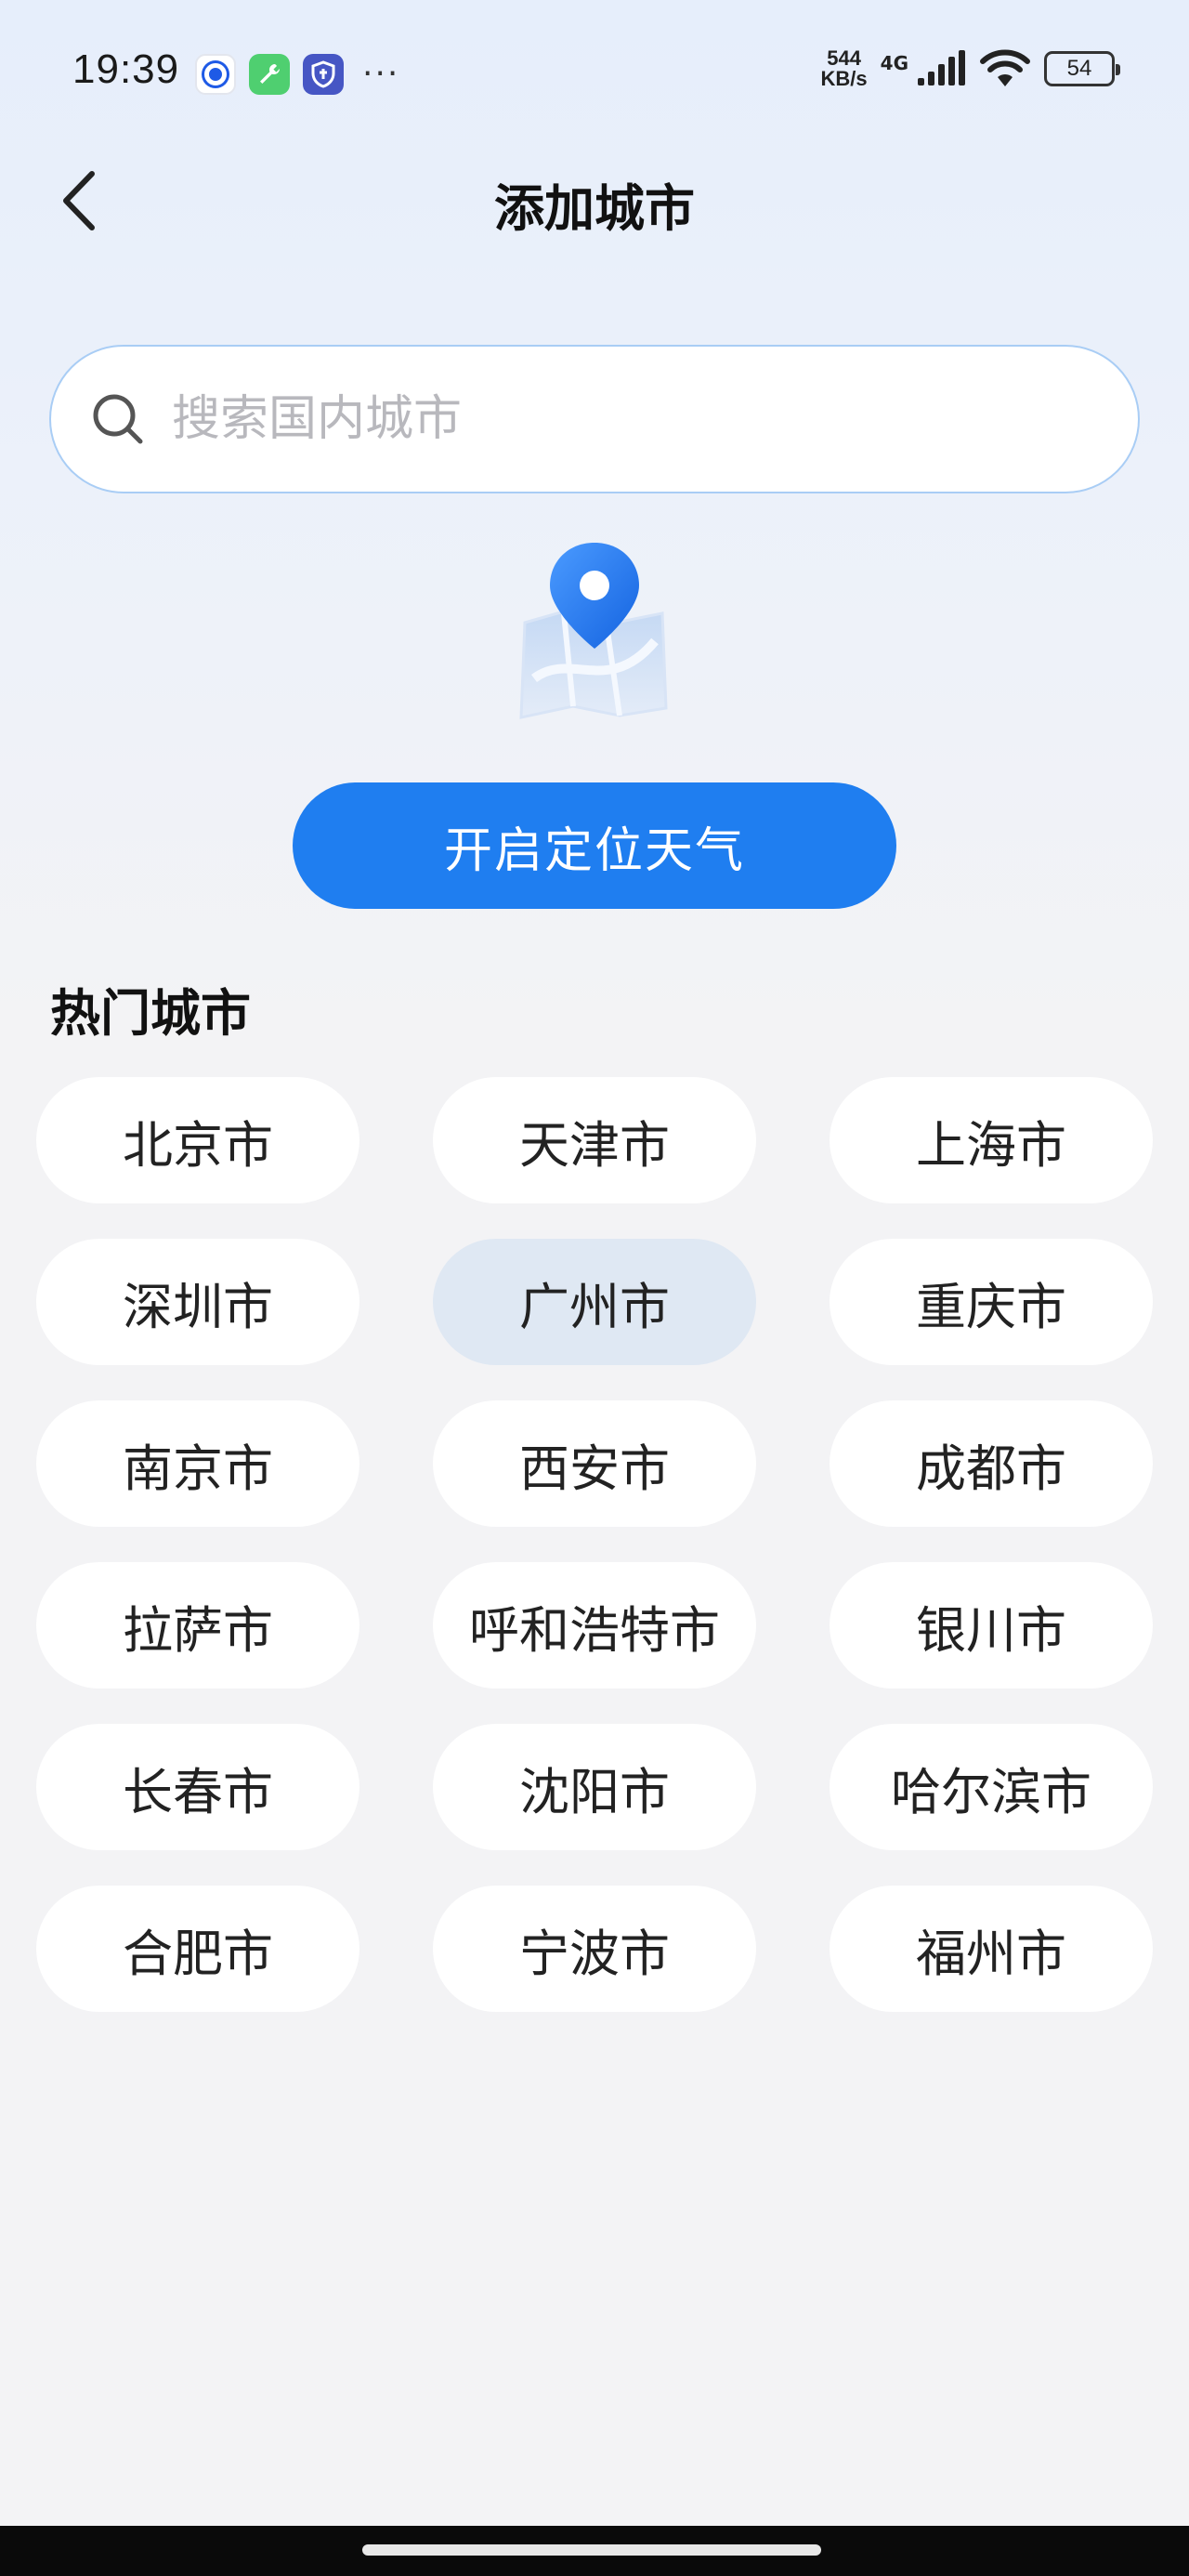 The width and height of the screenshot is (1189, 2576). I want to click on more-notifications-icon: ···, so click(381, 74).